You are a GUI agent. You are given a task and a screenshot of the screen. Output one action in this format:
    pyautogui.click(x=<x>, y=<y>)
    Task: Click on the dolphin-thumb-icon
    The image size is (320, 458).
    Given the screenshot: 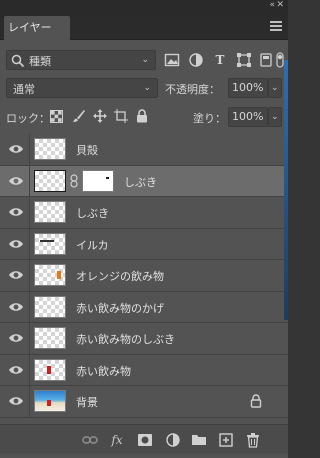 What is the action you would take?
    pyautogui.click(x=47, y=240)
    